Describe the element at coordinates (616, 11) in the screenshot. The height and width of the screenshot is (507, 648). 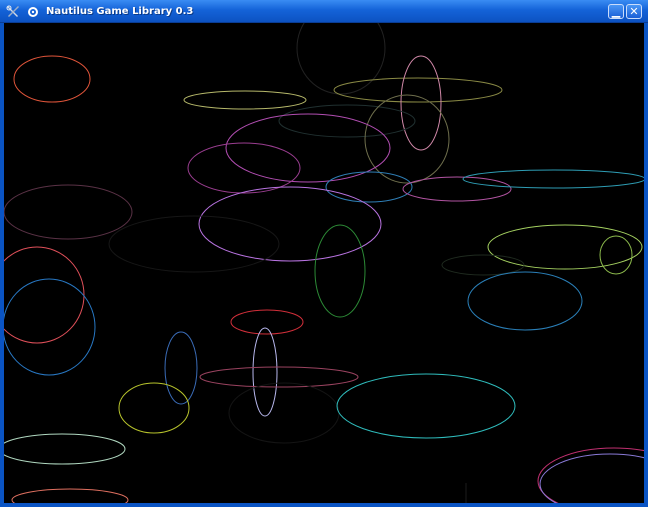
I see `minimize-button: ▁` at that location.